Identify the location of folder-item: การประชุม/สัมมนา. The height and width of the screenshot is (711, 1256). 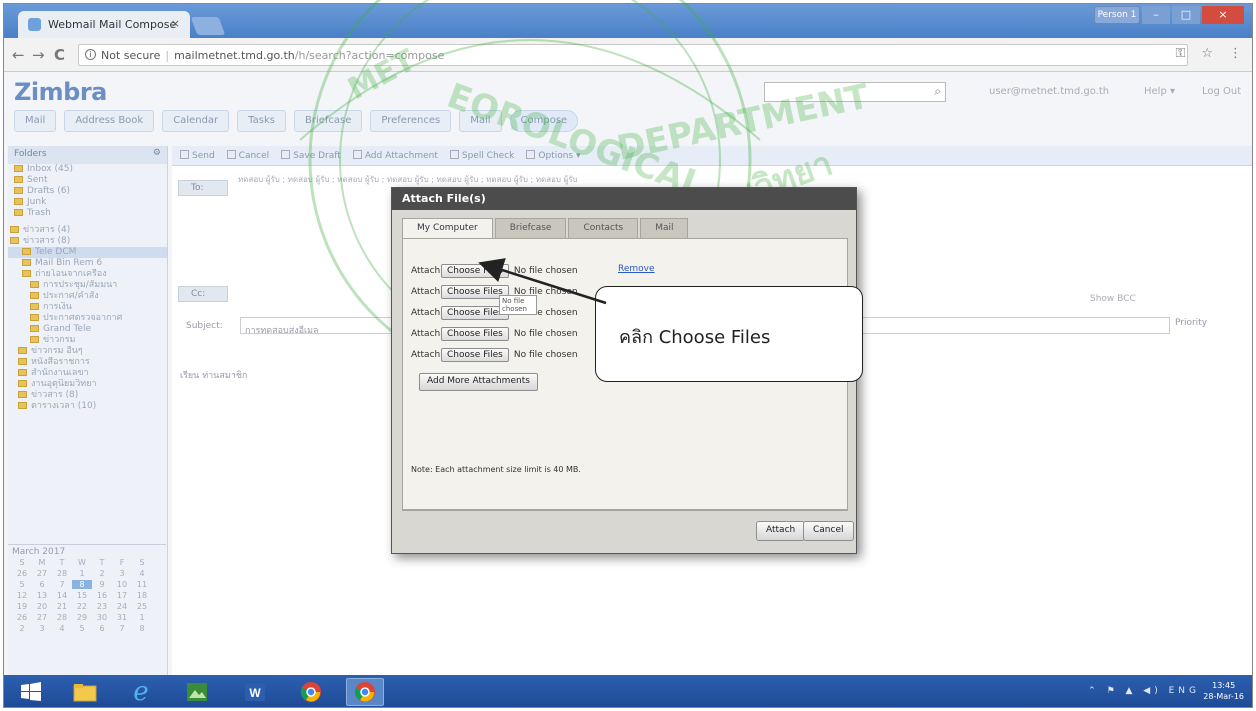
(87, 285).